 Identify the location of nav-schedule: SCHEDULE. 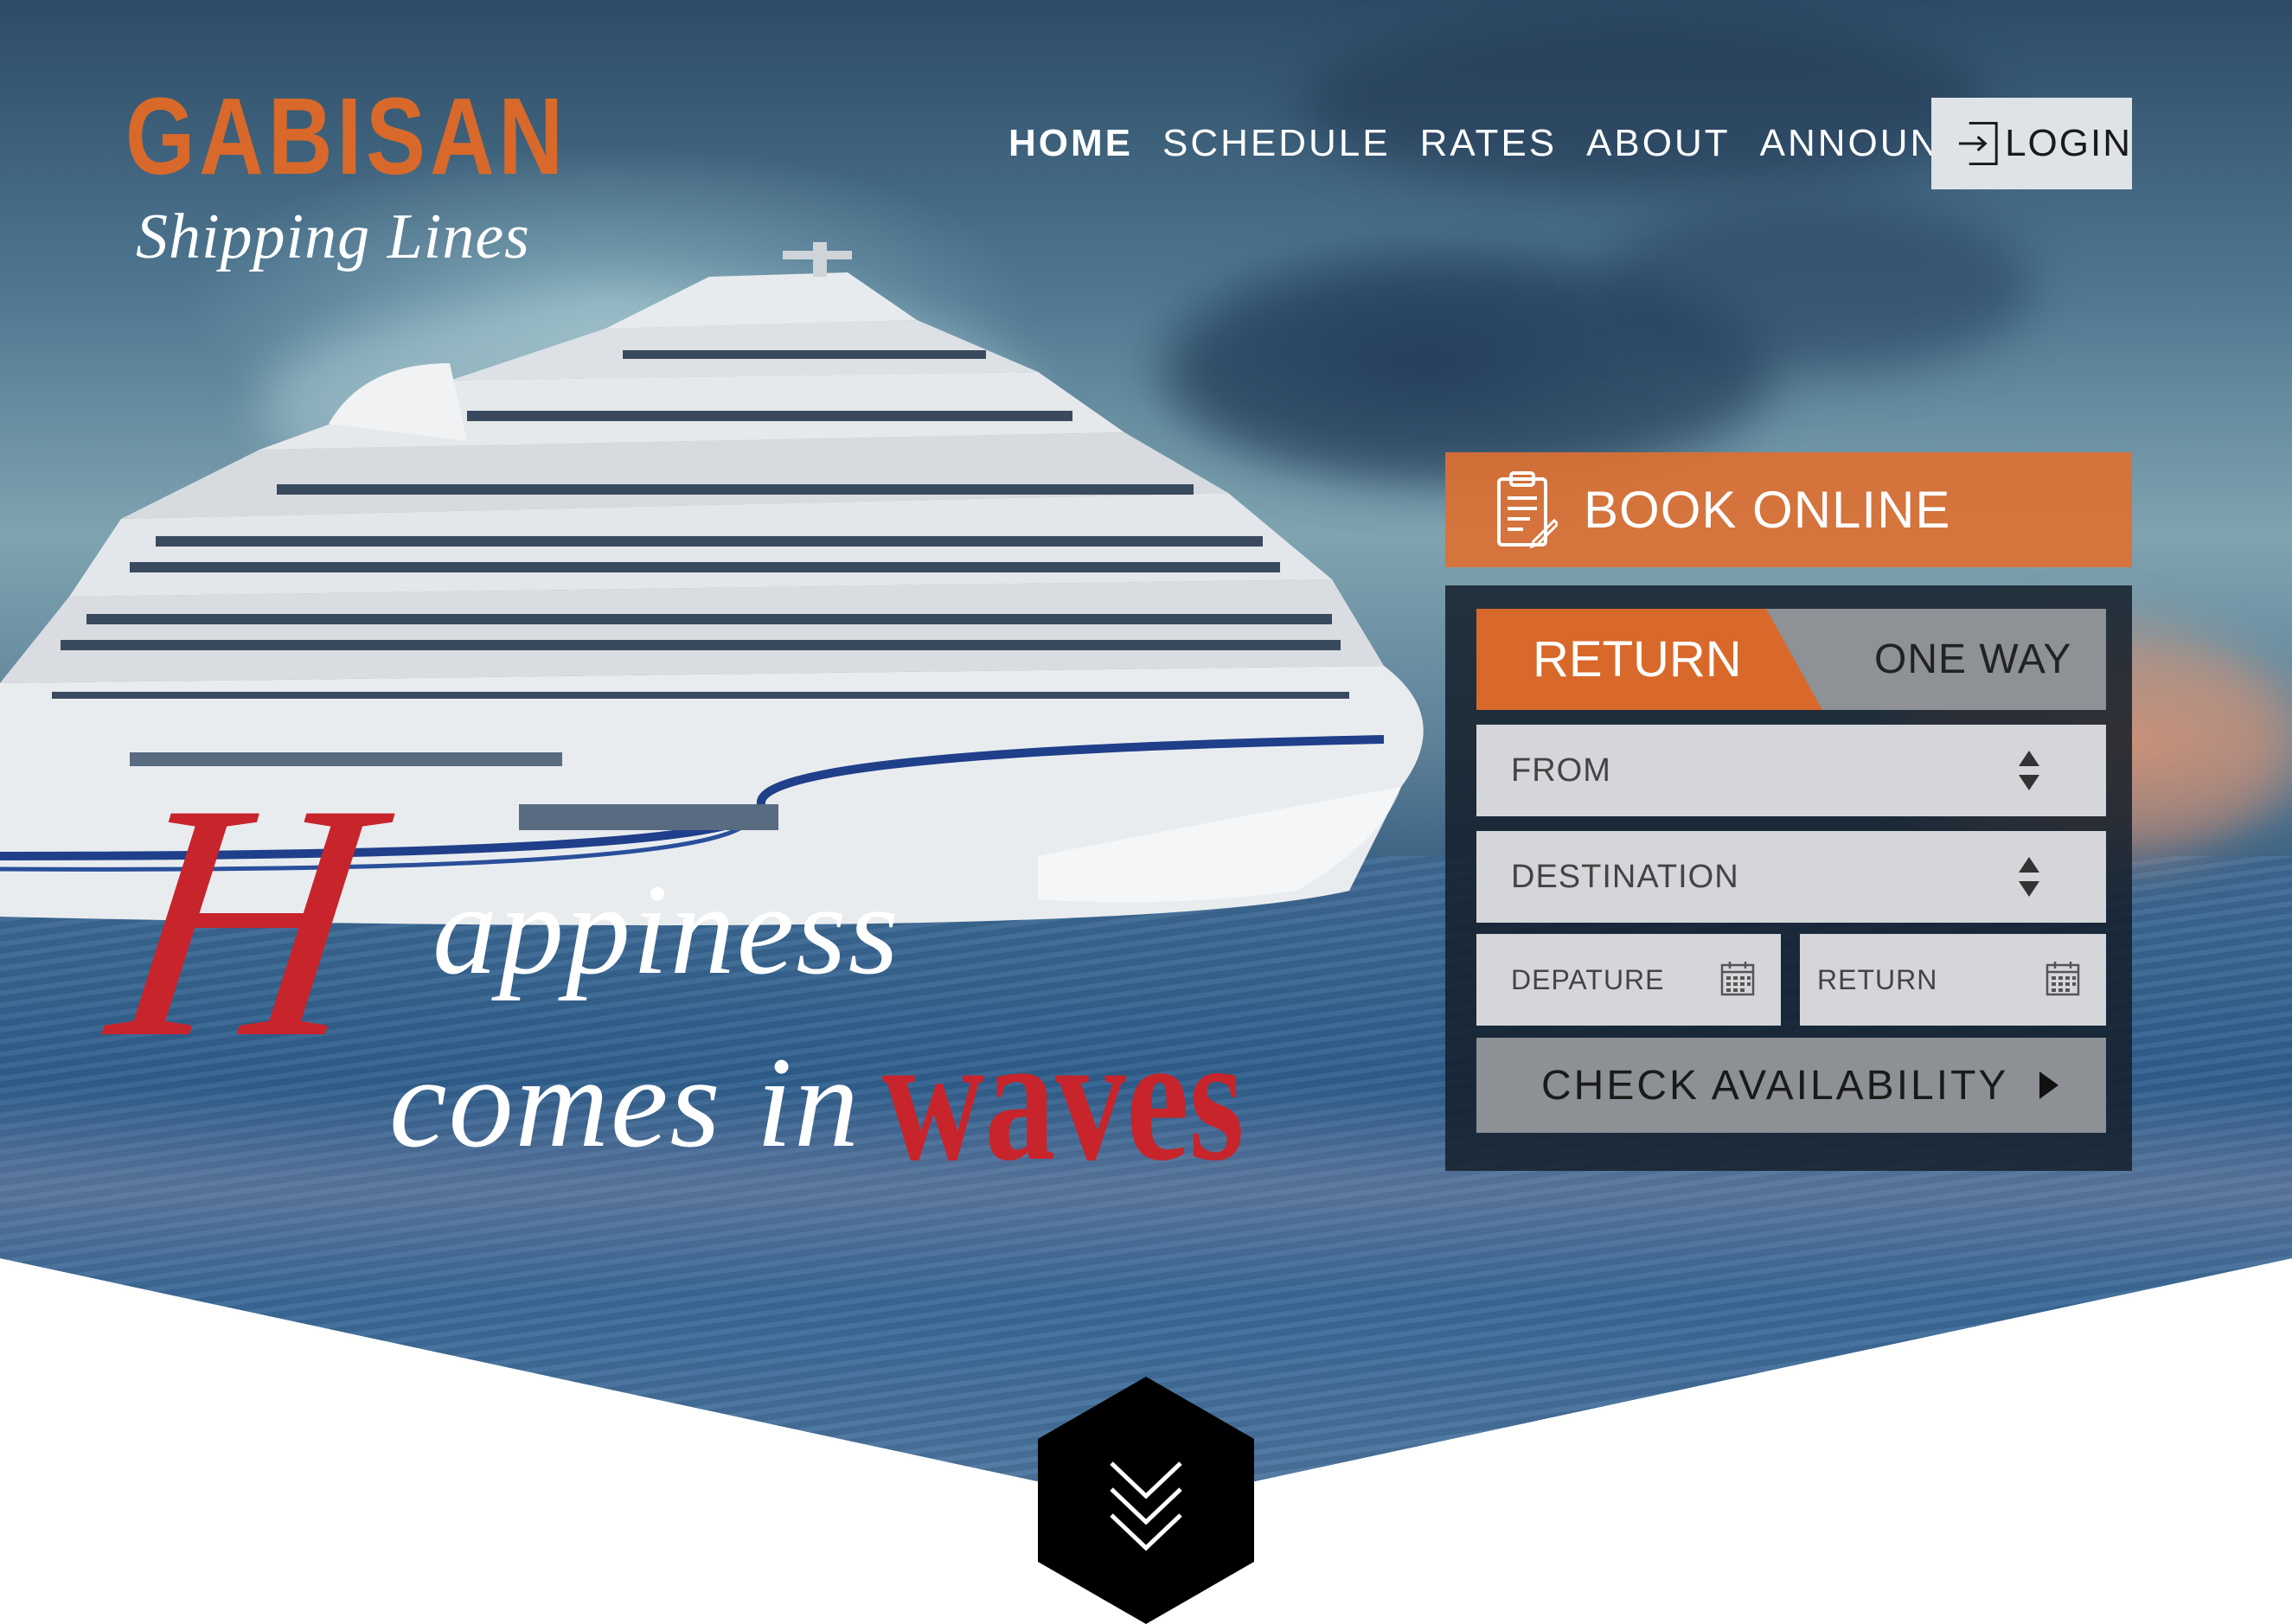
(1276, 143).